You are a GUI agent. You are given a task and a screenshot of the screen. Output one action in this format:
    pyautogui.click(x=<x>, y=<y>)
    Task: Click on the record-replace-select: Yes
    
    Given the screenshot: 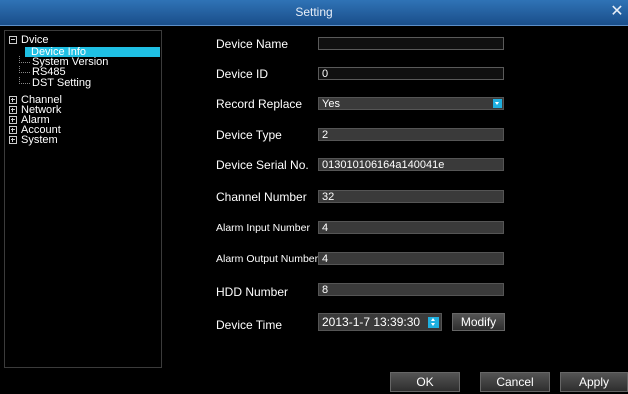 What is the action you would take?
    pyautogui.click(x=411, y=103)
    